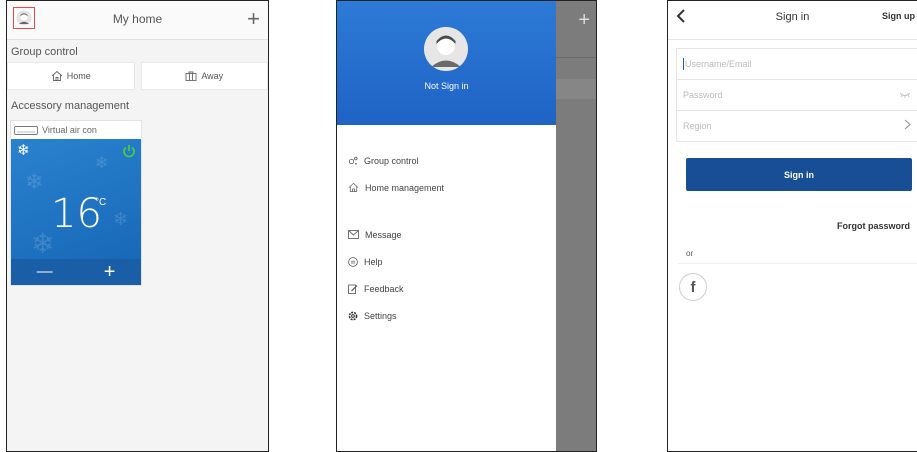 The width and height of the screenshot is (917, 452). Describe the element at coordinates (191, 76) in the screenshot. I see `suitcase-icon` at that location.